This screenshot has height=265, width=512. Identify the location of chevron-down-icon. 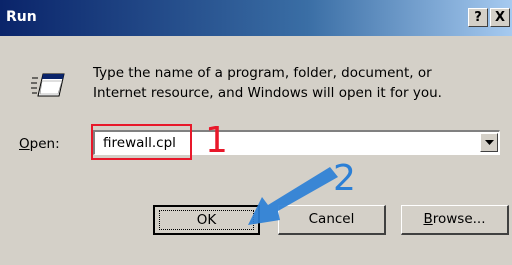
(489, 142).